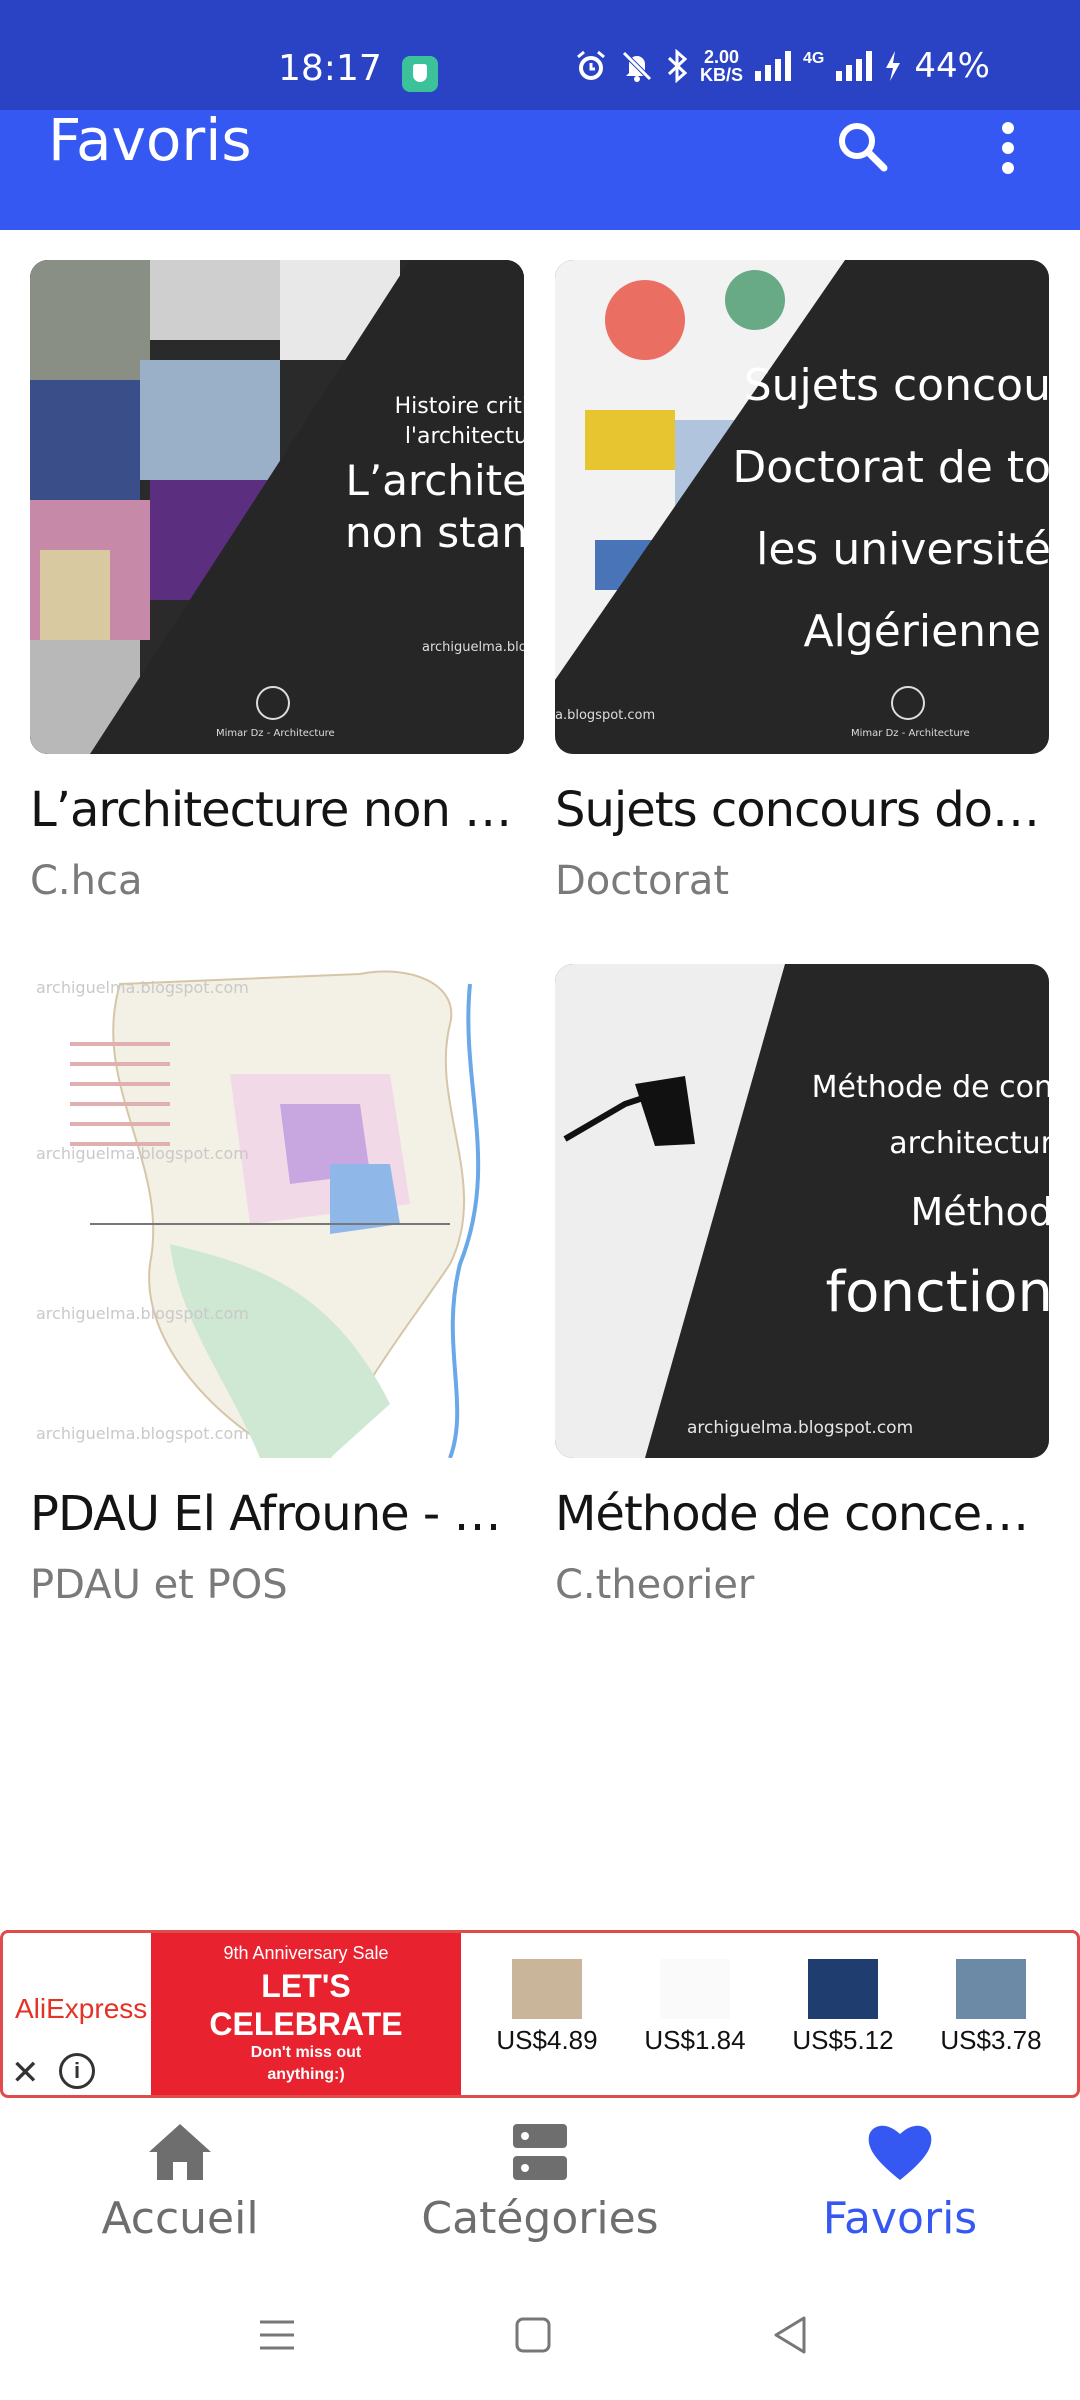 The width and height of the screenshot is (1080, 2400). I want to click on battery-level: 44%, so click(952, 66).